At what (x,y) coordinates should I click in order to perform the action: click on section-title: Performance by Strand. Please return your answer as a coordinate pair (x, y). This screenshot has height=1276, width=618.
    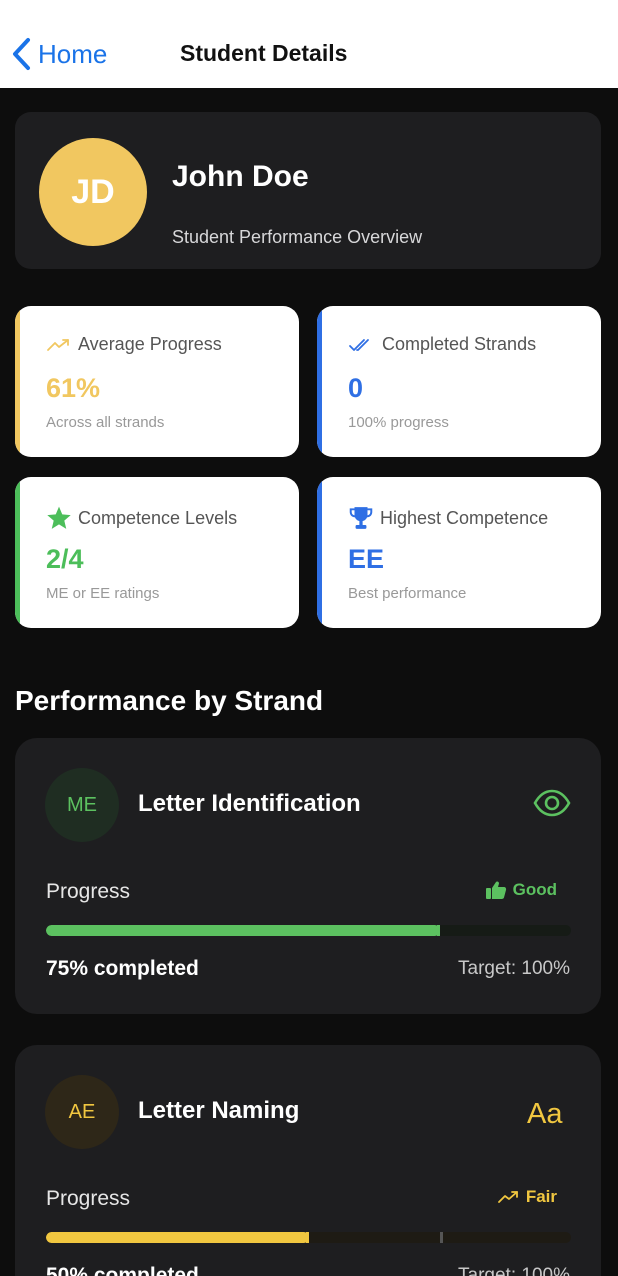
    Looking at the image, I should click on (169, 700).